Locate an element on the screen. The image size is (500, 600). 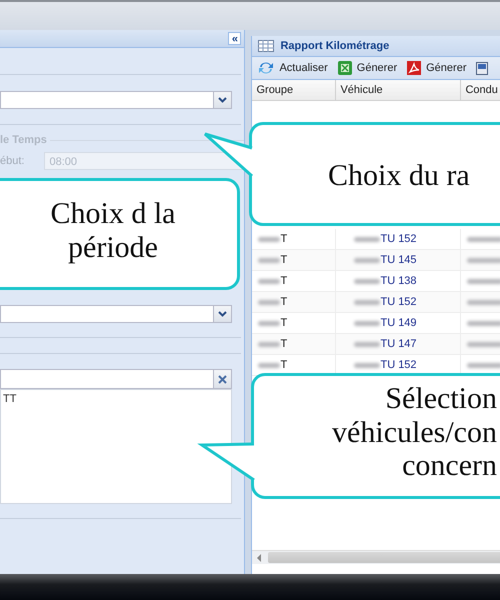
toolbar-button: Actualiser is located at coordinates (293, 68).